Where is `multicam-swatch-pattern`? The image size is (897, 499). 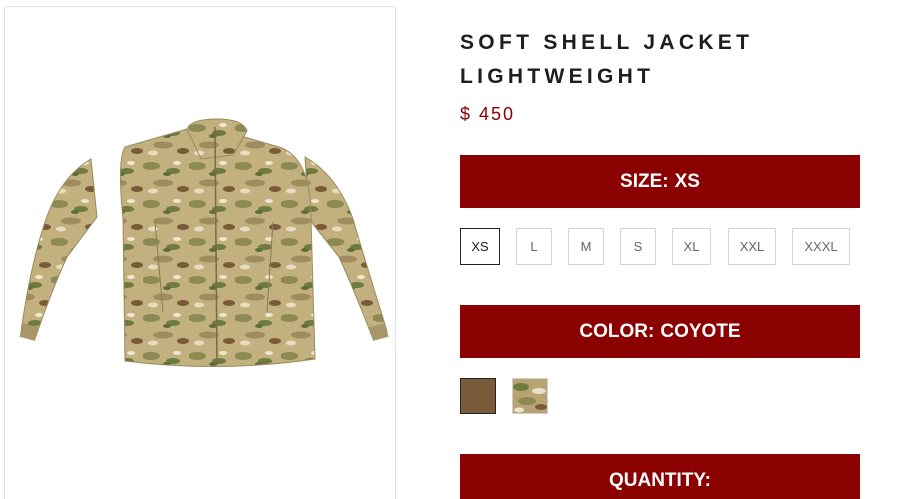 multicam-swatch-pattern is located at coordinates (530, 396).